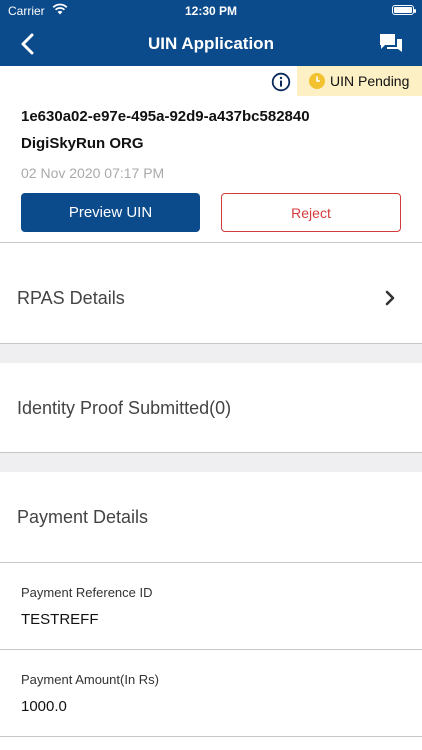  I want to click on reject-button: Reject, so click(311, 212).